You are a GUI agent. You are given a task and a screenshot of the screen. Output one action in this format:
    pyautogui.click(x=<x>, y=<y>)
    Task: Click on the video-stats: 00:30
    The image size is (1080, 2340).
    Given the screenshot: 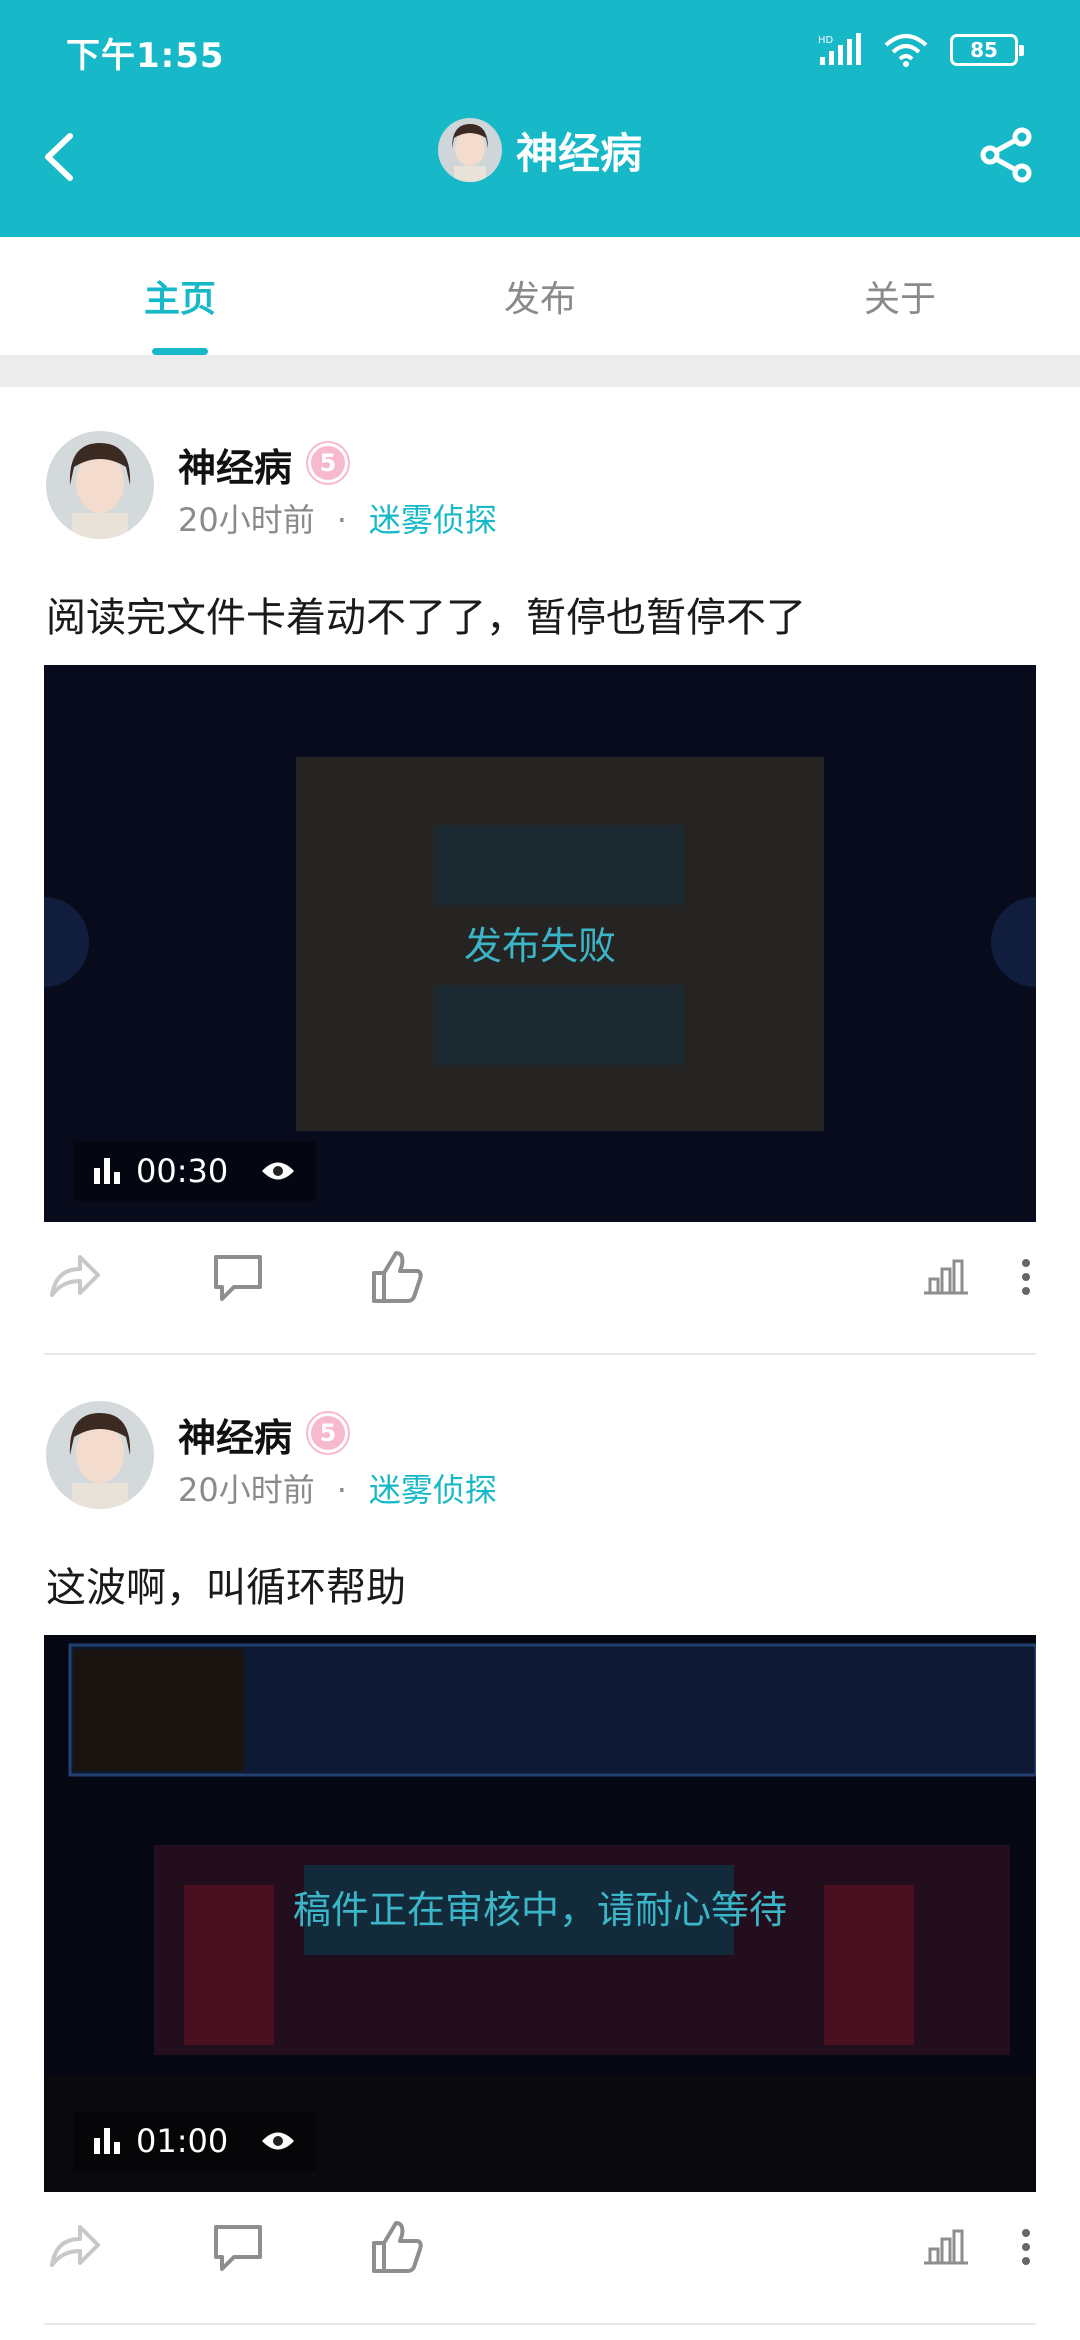 What is the action you would take?
    pyautogui.click(x=195, y=1171)
    